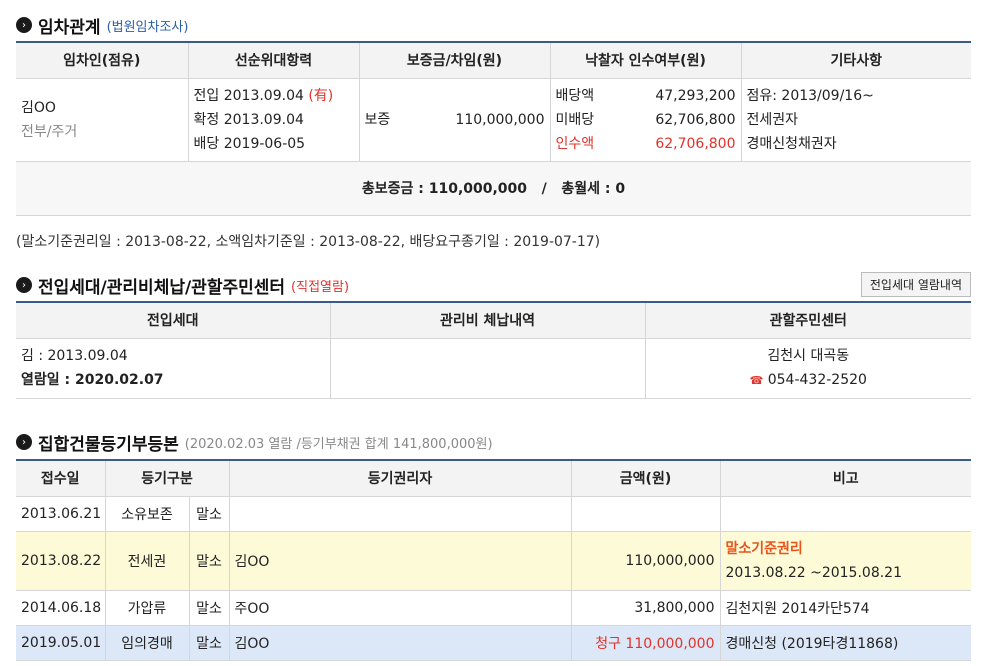  I want to click on tenant-cell: 김OO 전부/주거, so click(102, 119).